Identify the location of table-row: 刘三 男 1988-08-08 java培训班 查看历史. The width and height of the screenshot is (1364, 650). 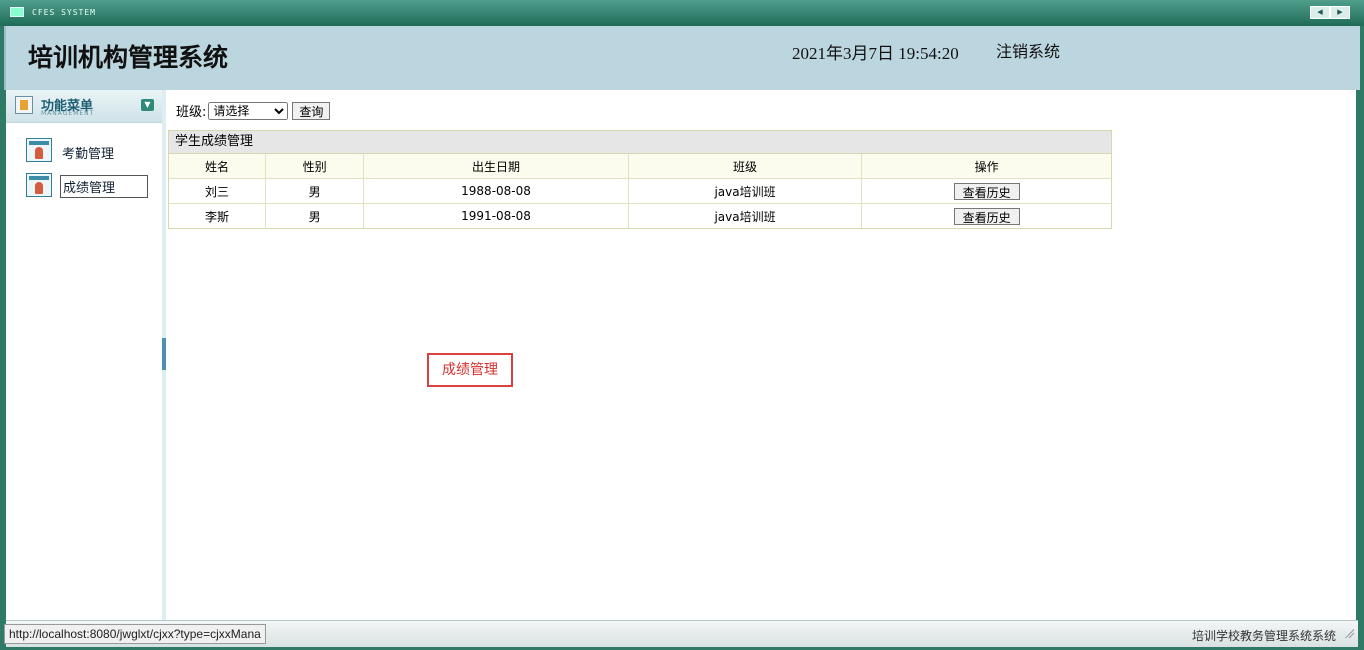
(640, 191).